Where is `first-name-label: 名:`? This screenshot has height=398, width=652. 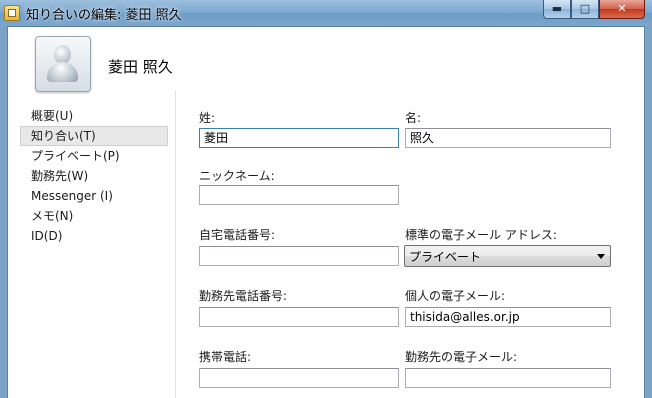
first-name-label: 名: is located at coordinates (413, 118).